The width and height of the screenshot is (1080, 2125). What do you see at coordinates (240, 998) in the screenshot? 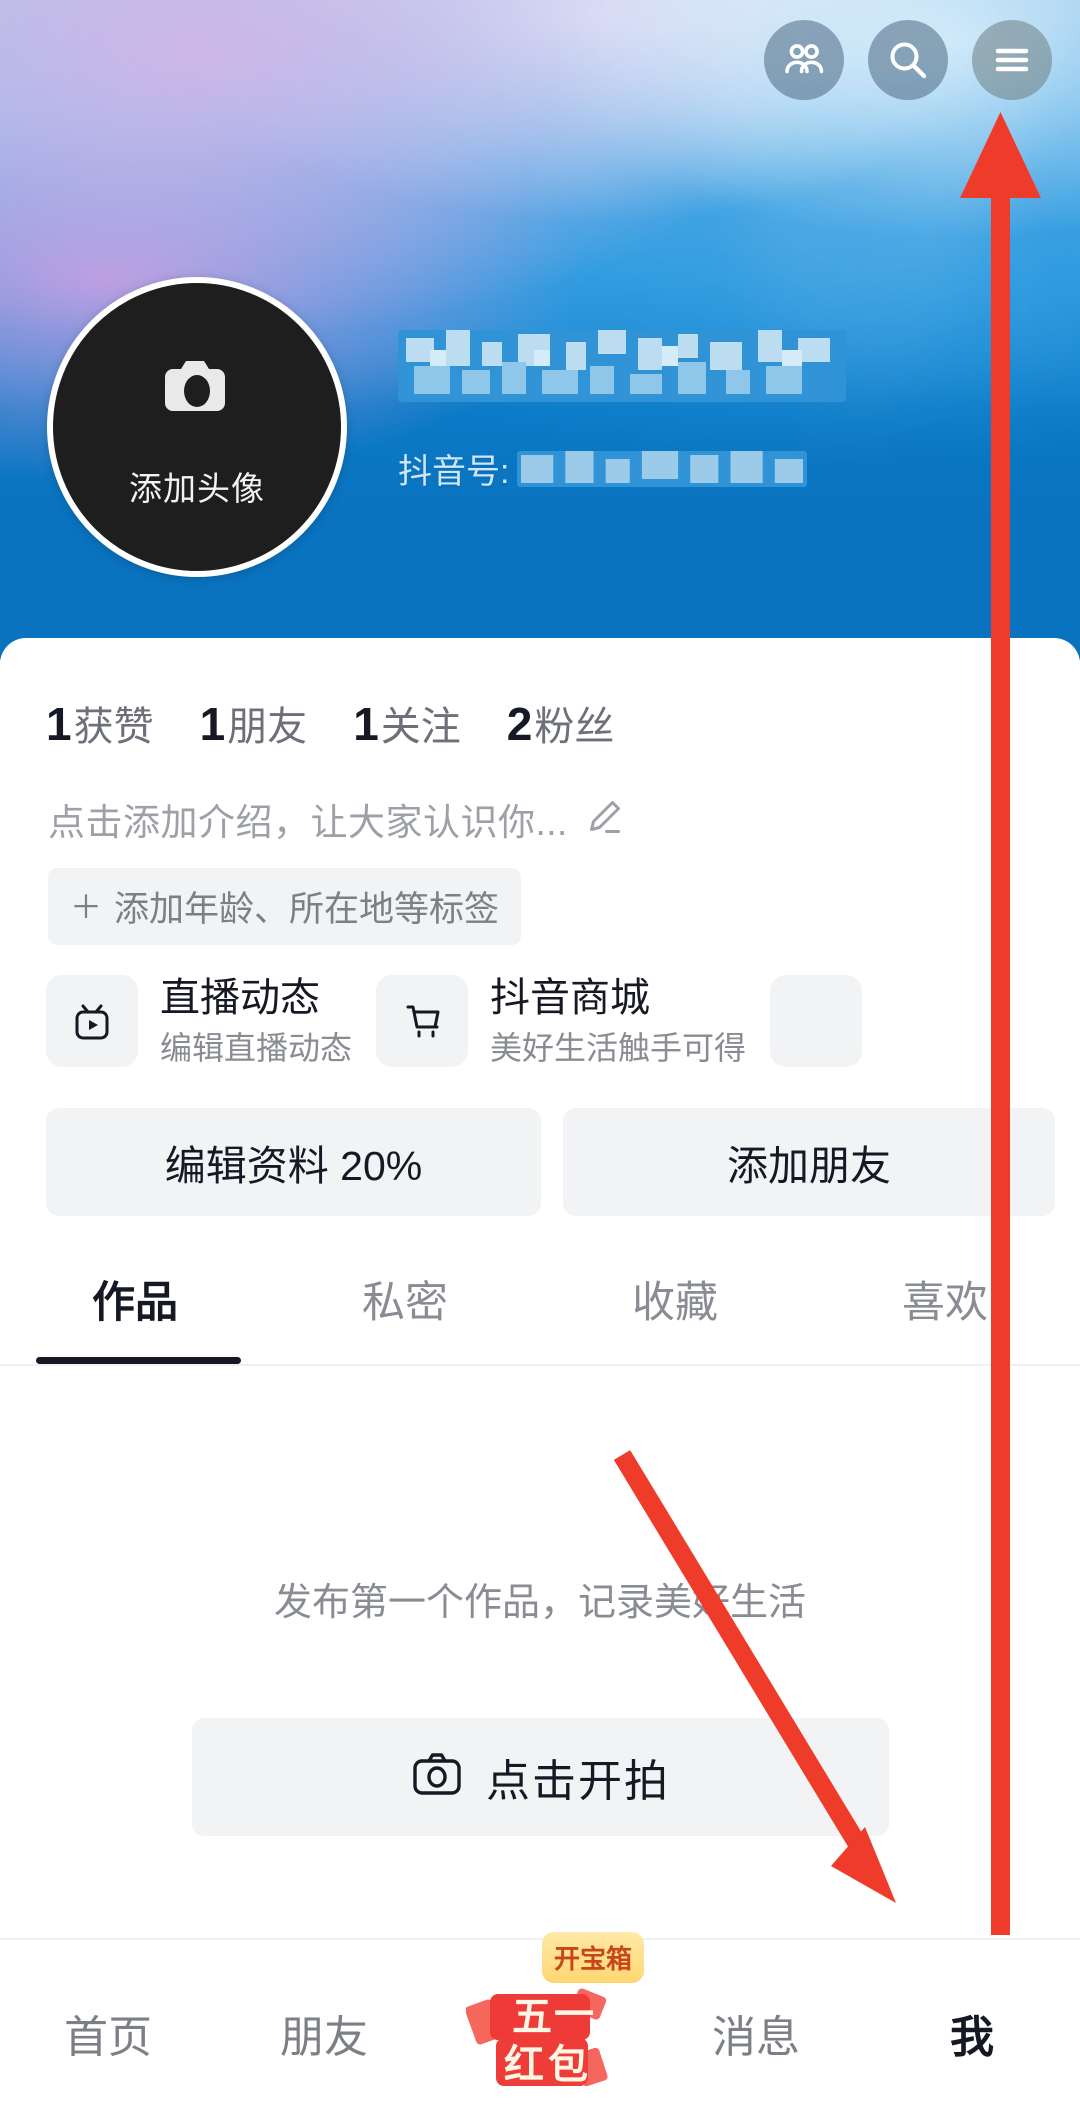
I see `card-title: 直播动态` at bounding box center [240, 998].